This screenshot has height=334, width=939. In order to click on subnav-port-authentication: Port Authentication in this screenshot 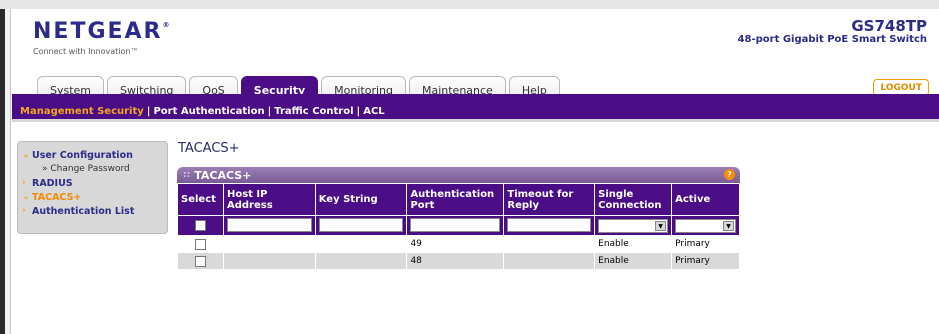, I will do `click(208, 111)`.